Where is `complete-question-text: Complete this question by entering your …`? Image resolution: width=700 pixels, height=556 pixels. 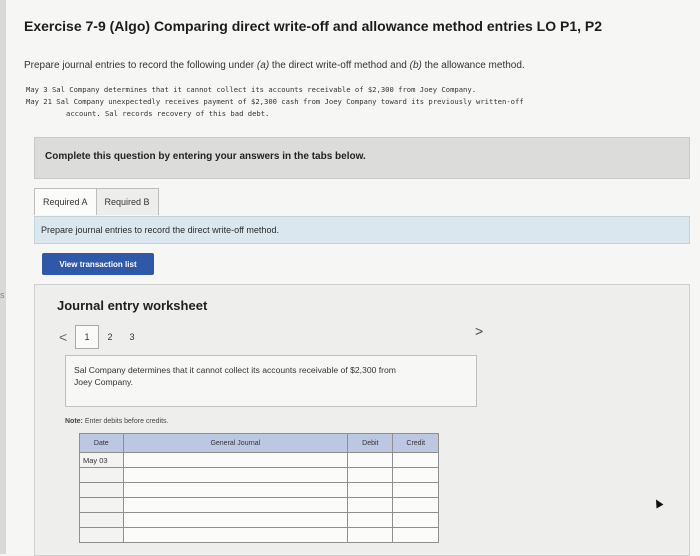 complete-question-text: Complete this question by entering your … is located at coordinates (205, 156).